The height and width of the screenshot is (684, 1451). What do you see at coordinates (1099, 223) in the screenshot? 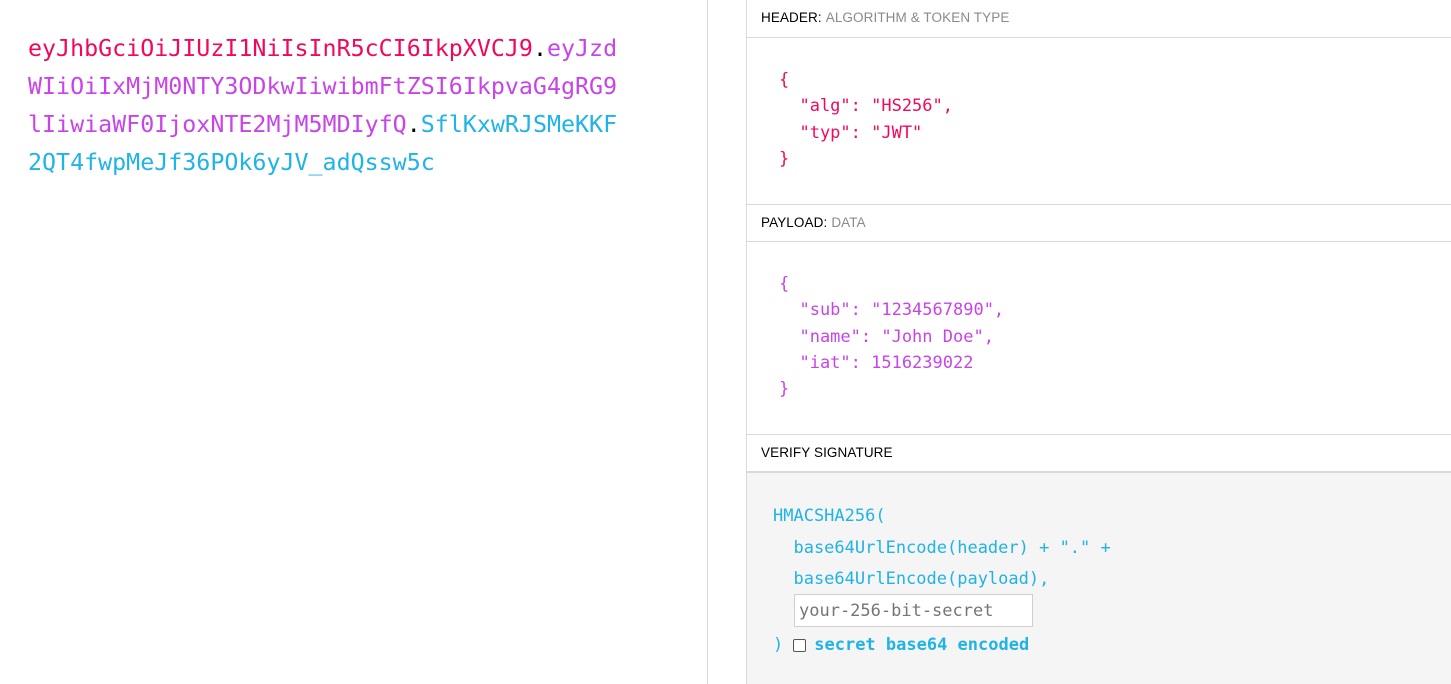
I see `payload-section-title: PAYLOAD: DATA` at bounding box center [1099, 223].